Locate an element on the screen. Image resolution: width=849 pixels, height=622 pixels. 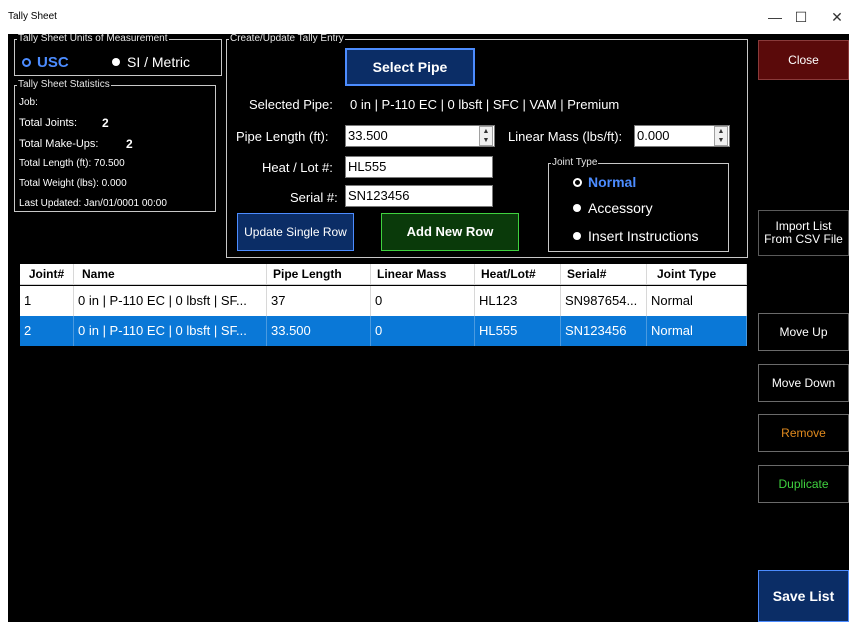
close-button-label: Close is located at coordinates (803, 60).